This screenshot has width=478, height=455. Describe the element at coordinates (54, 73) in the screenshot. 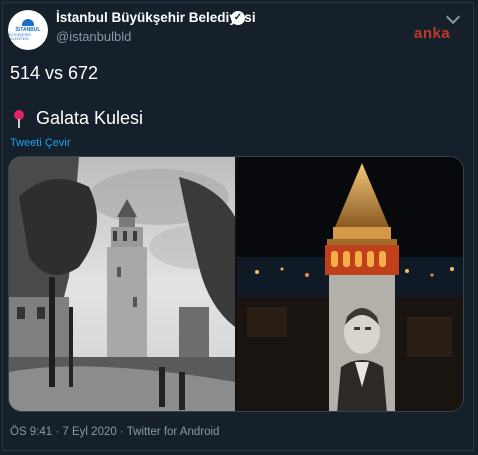

I see `tweet-text-line1: 514 vs 672` at that location.